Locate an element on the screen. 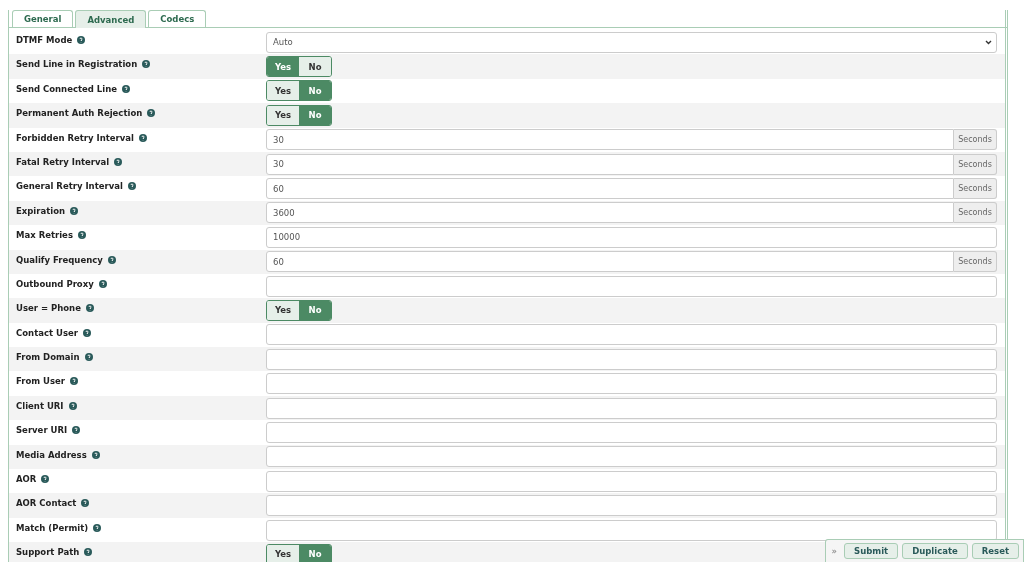 The height and width of the screenshot is (562, 1024). input-field: 10000 is located at coordinates (631, 237).